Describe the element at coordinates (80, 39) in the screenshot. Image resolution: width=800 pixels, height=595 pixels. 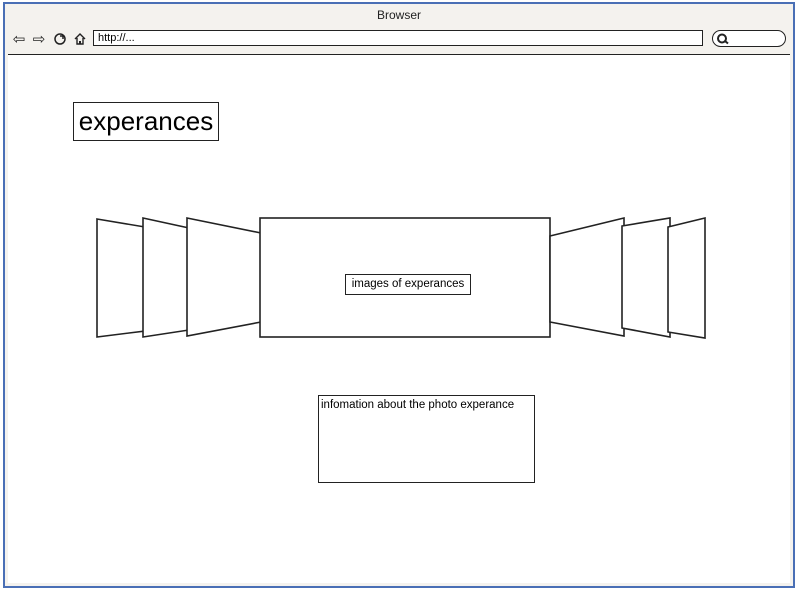
I see `home-icon` at that location.